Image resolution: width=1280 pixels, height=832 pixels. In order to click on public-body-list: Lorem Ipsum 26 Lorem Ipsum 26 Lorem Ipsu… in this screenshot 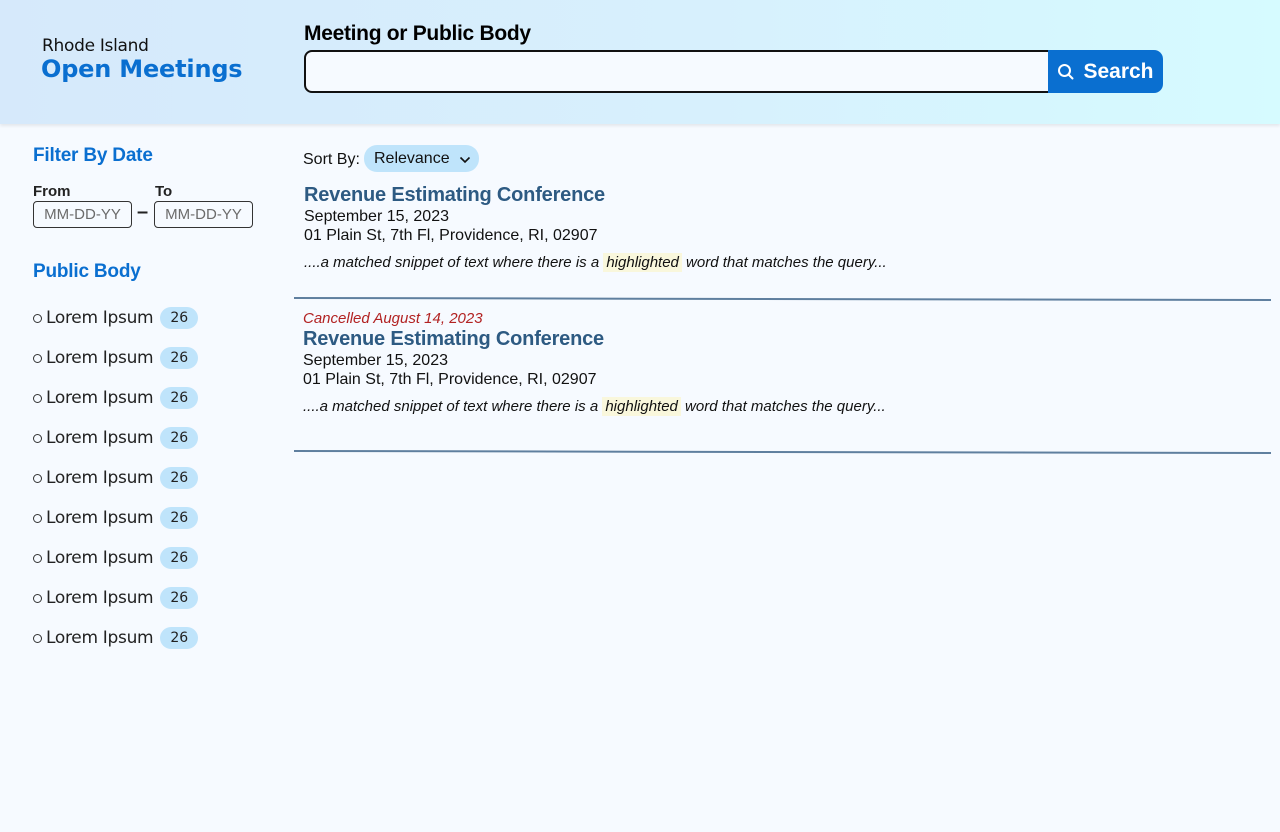, I will do `click(116, 478)`.